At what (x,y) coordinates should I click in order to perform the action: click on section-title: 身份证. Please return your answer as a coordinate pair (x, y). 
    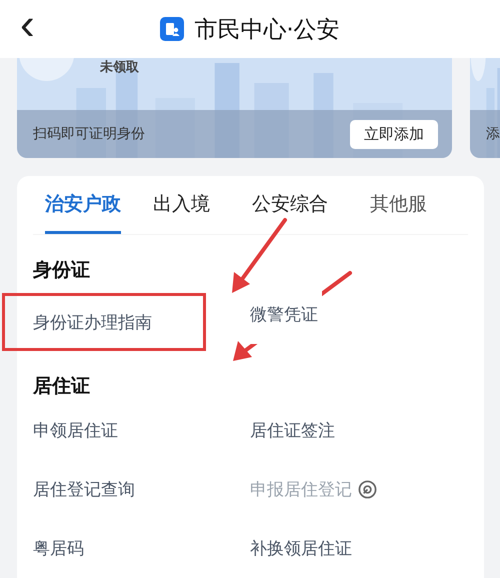
    Looking at the image, I should click on (62, 270).